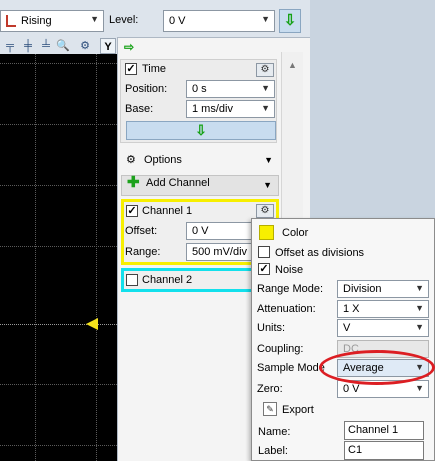 The width and height of the screenshot is (435, 461). I want to click on channel2-label: Channel 2, so click(167, 280).